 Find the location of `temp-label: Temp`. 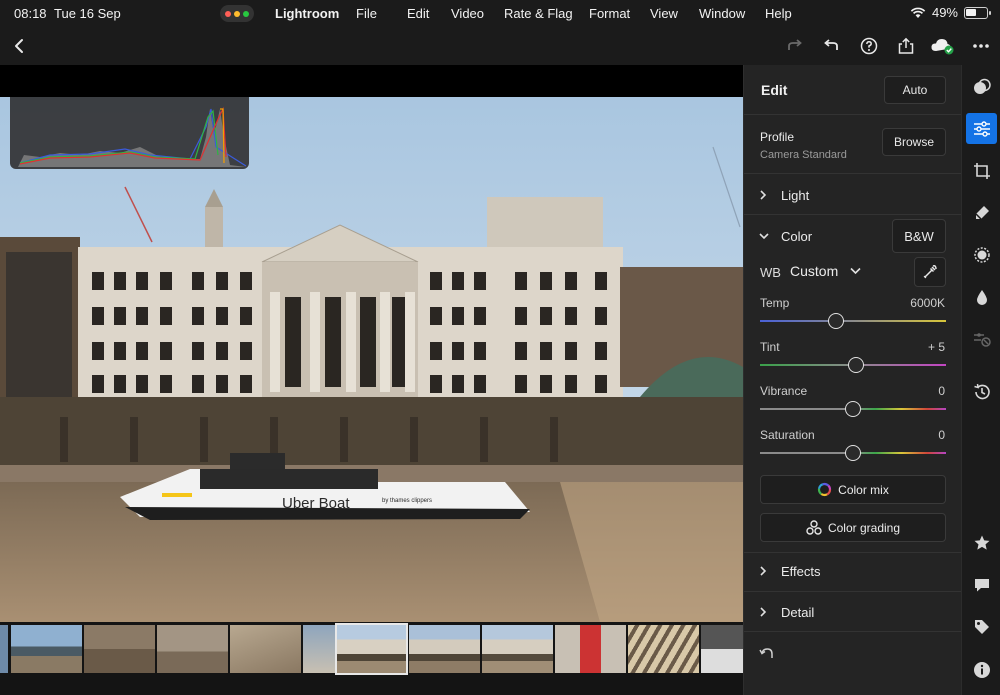

temp-label: Temp is located at coordinates (775, 303).